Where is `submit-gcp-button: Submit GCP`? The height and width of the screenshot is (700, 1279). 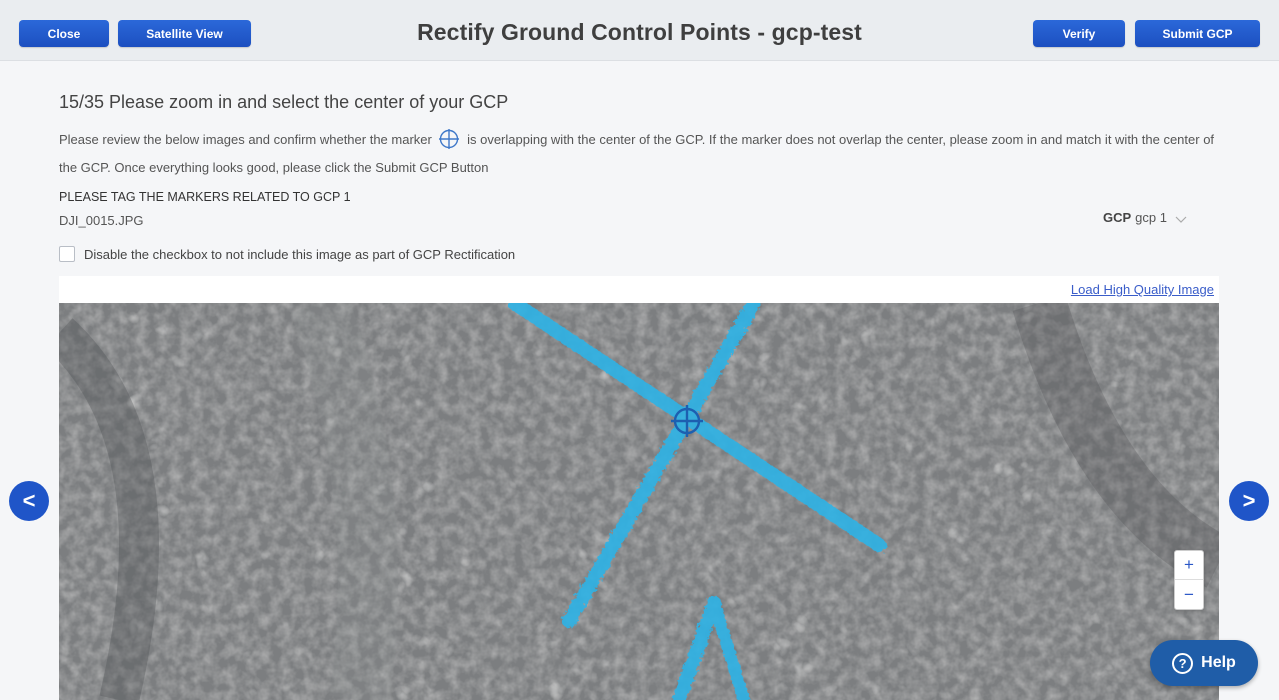
submit-gcp-button: Submit GCP is located at coordinates (1197, 33).